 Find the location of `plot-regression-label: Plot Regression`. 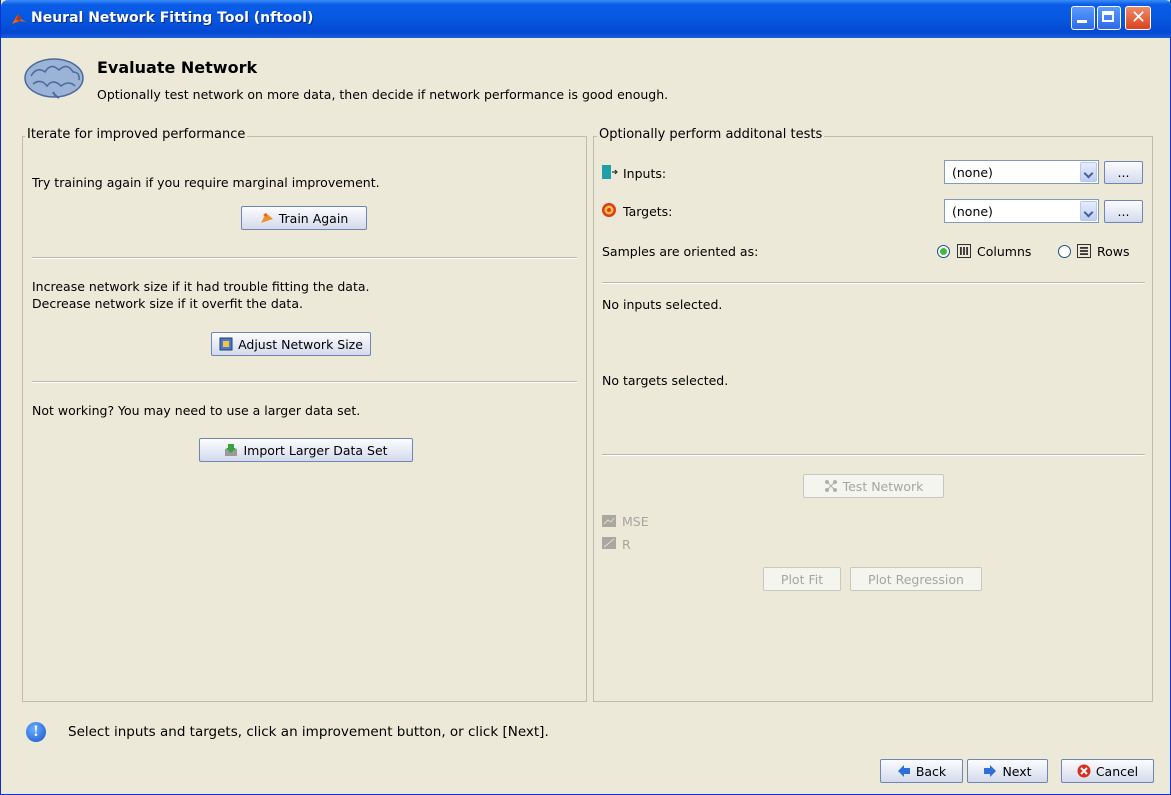

plot-regression-label: Plot Regression is located at coordinates (916, 579).